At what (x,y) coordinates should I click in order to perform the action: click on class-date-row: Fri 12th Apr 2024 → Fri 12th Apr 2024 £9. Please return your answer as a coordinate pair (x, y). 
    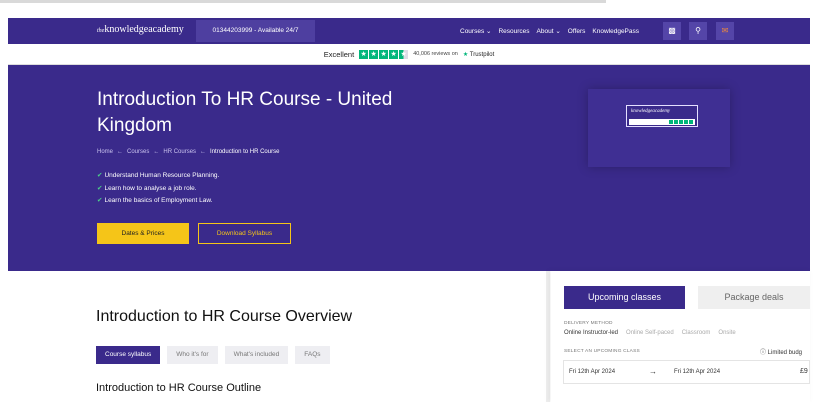
    Looking at the image, I should click on (686, 372).